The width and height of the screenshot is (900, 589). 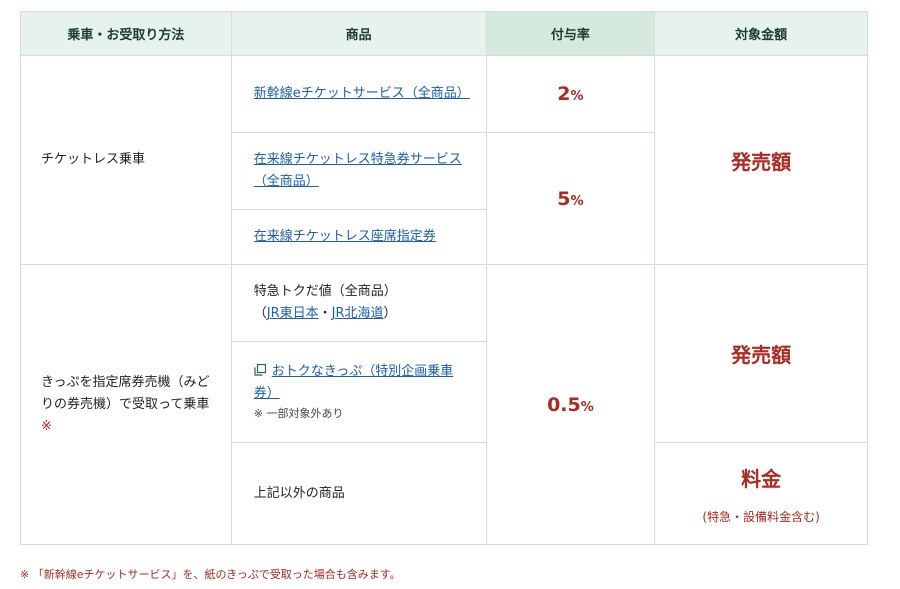 I want to click on product-tokudane: 特急トクだ値（全商品）, so click(x=325, y=291).